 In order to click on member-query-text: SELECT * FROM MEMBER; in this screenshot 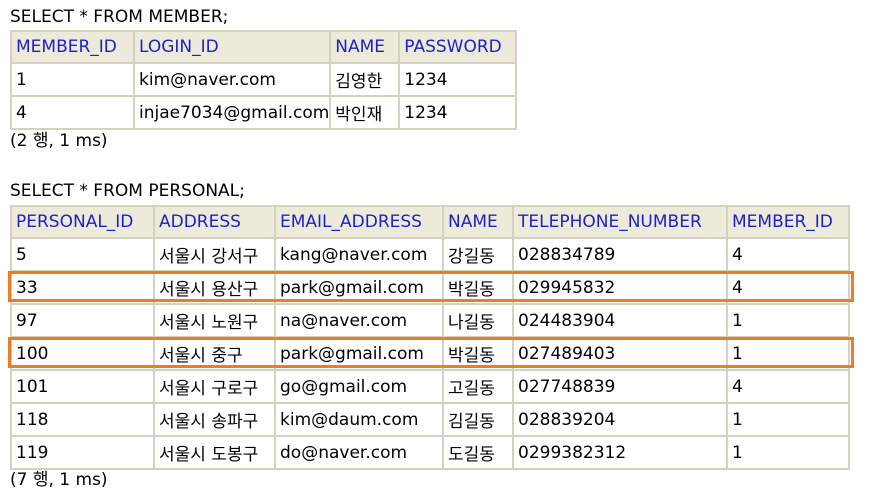, I will do `click(119, 17)`.